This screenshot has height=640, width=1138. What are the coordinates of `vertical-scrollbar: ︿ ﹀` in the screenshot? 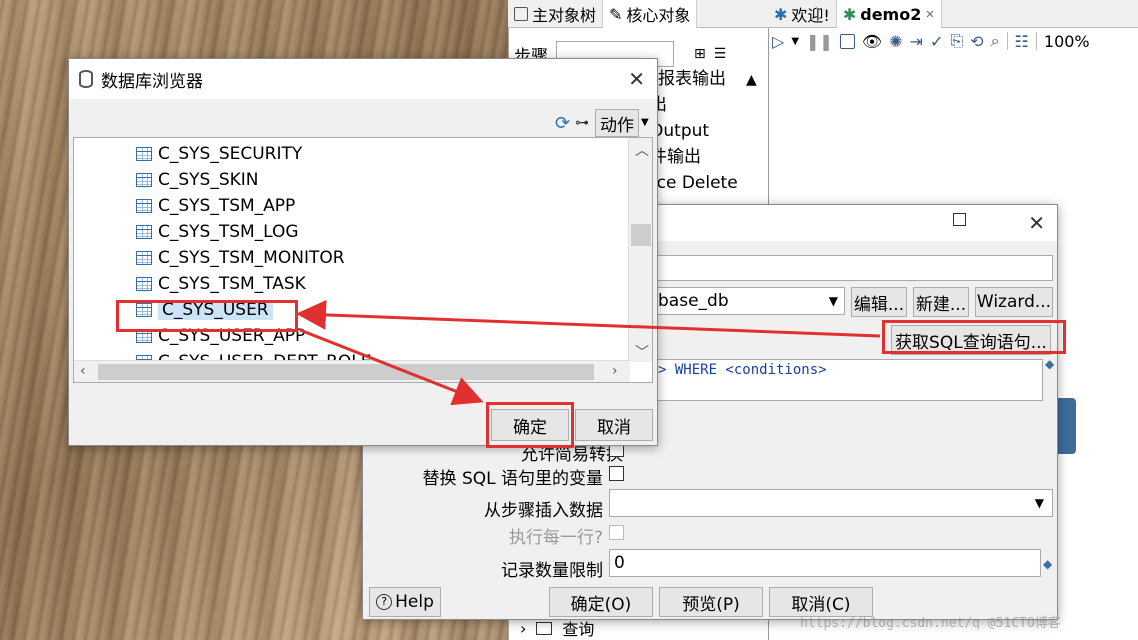 It's located at (640, 250).